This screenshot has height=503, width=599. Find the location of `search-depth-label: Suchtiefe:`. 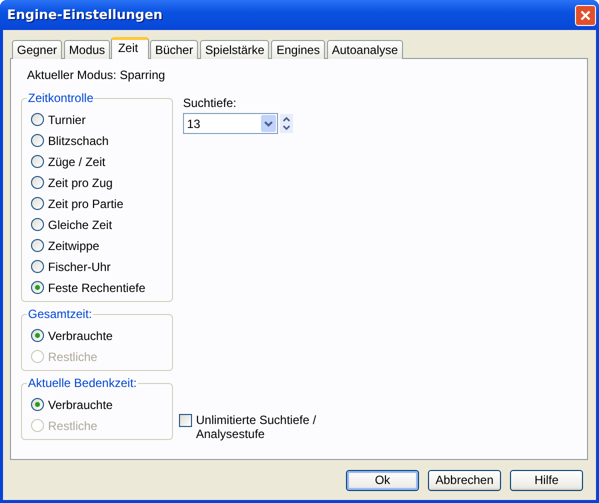

search-depth-label: Suchtiefe: is located at coordinates (210, 103).